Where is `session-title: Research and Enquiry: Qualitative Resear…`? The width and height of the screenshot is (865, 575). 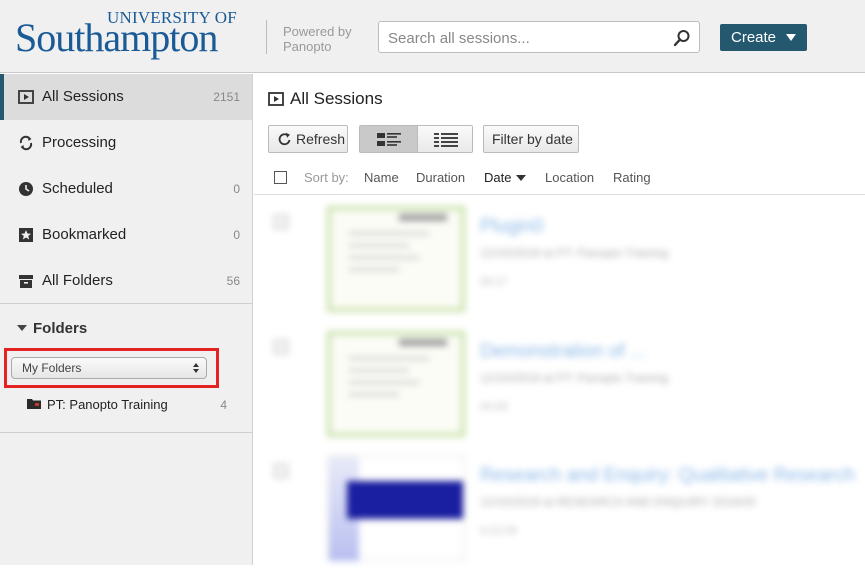 session-title: Research and Enquiry: Qualitative Resear… is located at coordinates (667, 476).